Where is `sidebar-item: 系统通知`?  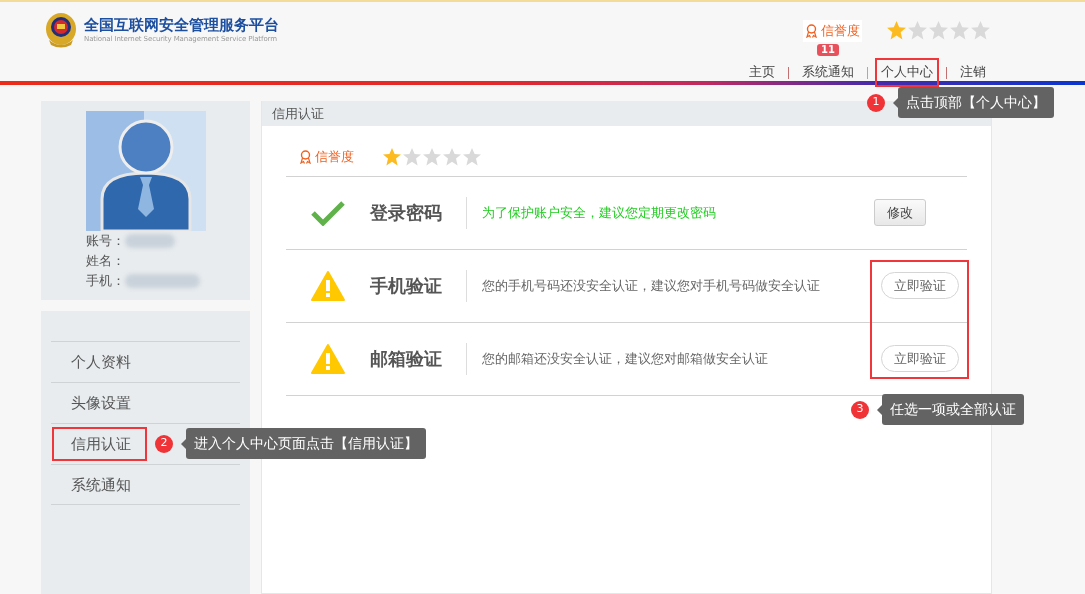 sidebar-item: 系统通知 is located at coordinates (102, 485).